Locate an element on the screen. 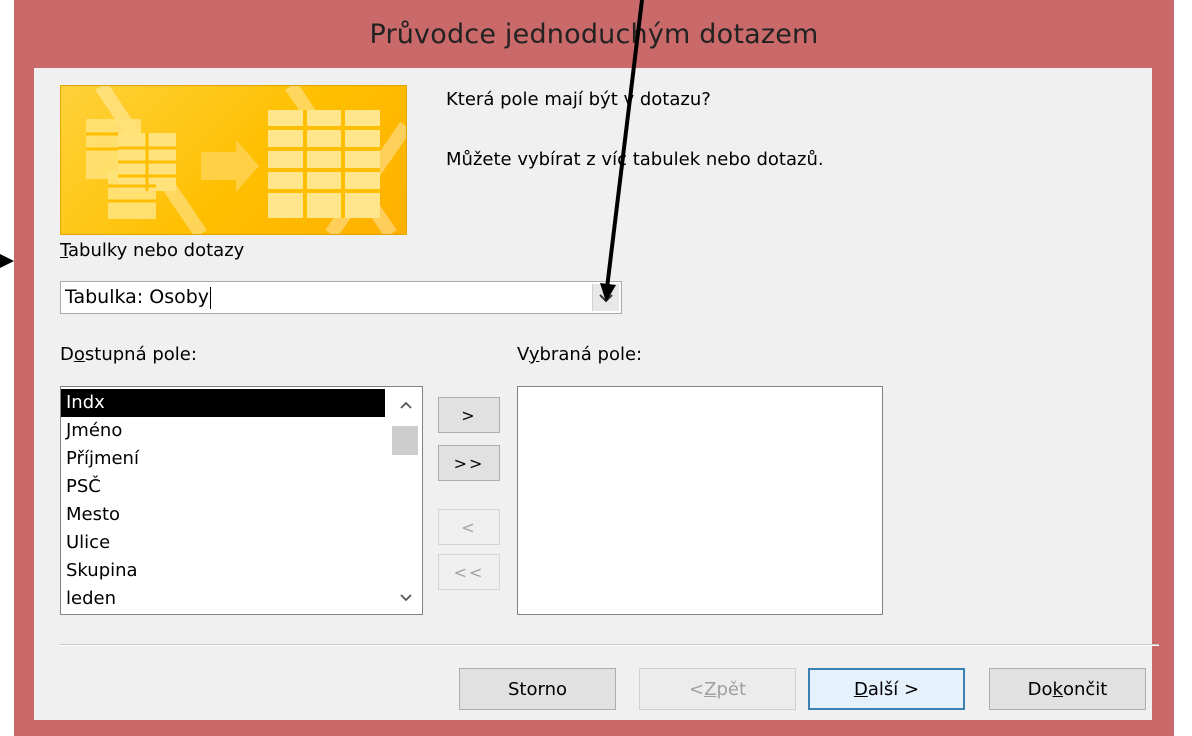 Image resolution: width=1192 pixels, height=736 pixels. back-button: < Zpět is located at coordinates (717, 689).